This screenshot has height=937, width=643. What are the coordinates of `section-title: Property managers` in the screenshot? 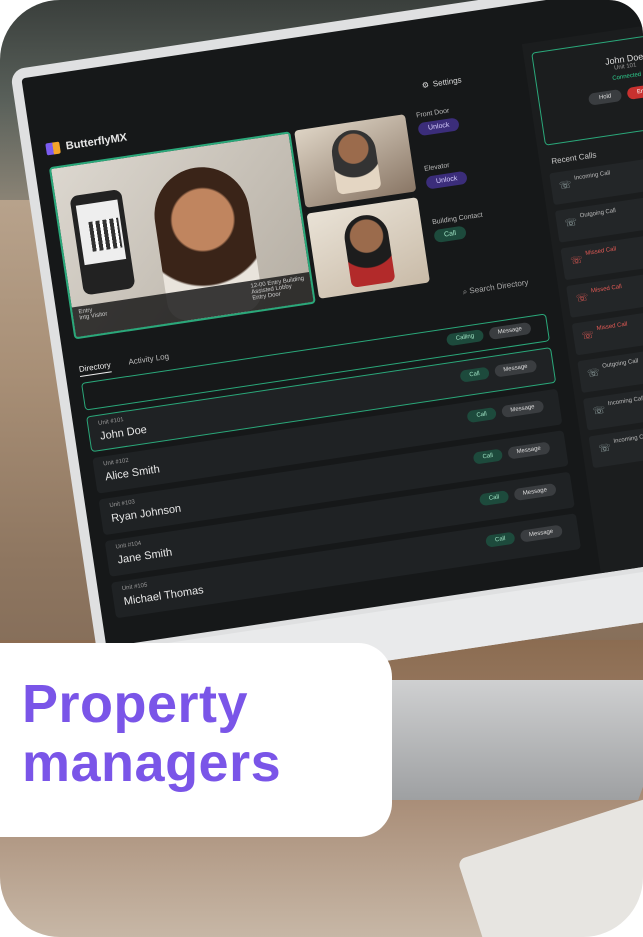 It's located at (152, 733).